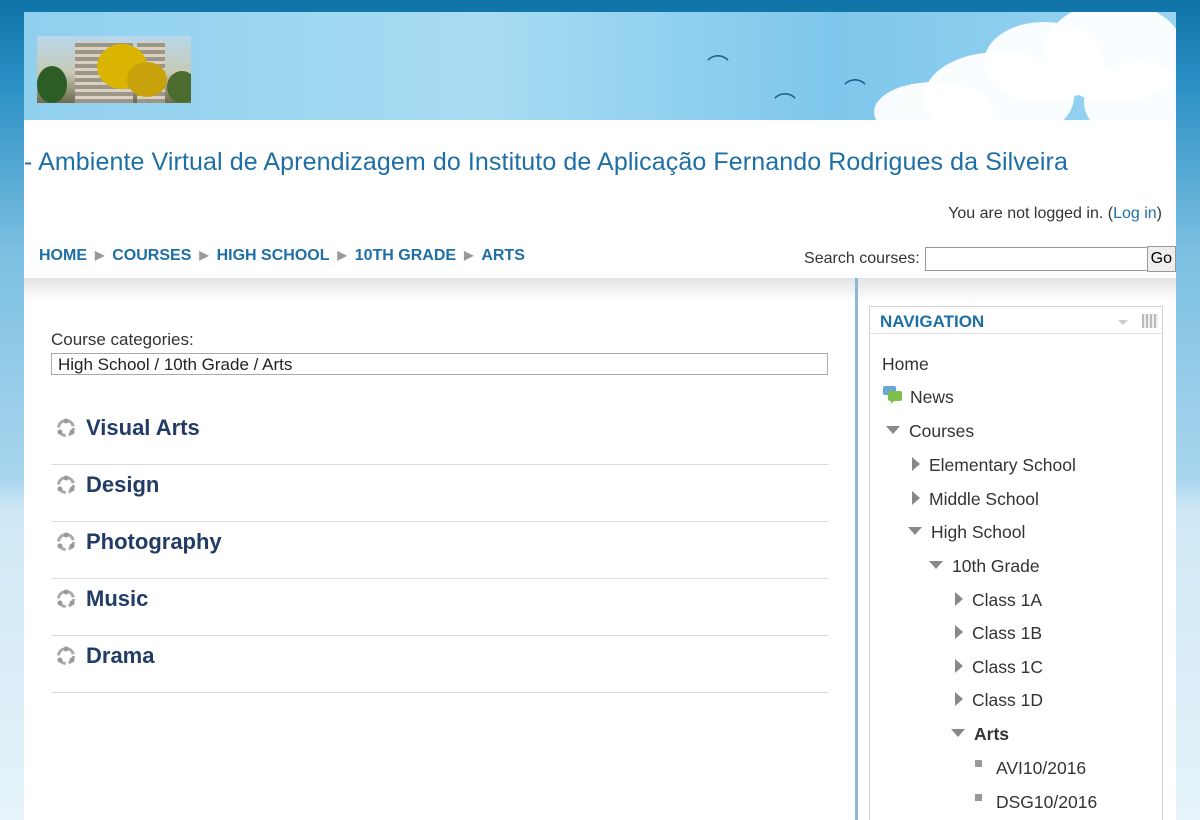 Image resolution: width=1200 pixels, height=820 pixels. What do you see at coordinates (892, 395) in the screenshot?
I see `forum-icon` at bounding box center [892, 395].